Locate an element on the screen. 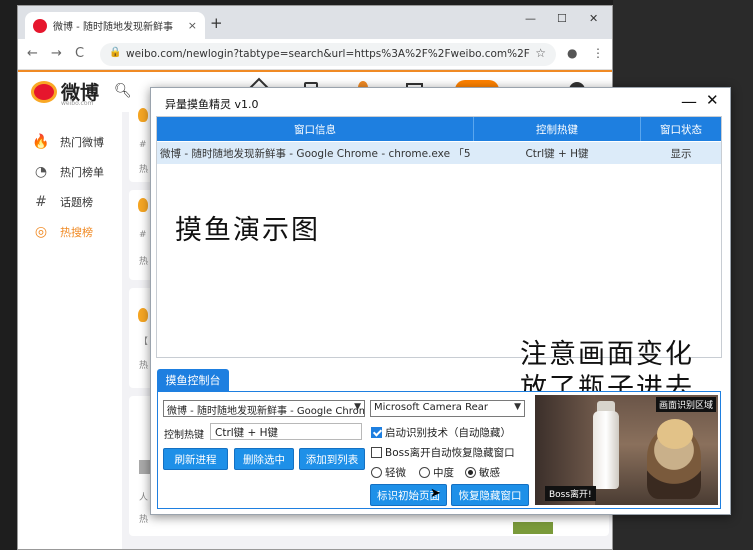 The image size is (753, 550). sensitivity-radio-medium: 中度 is located at coordinates (436, 472).